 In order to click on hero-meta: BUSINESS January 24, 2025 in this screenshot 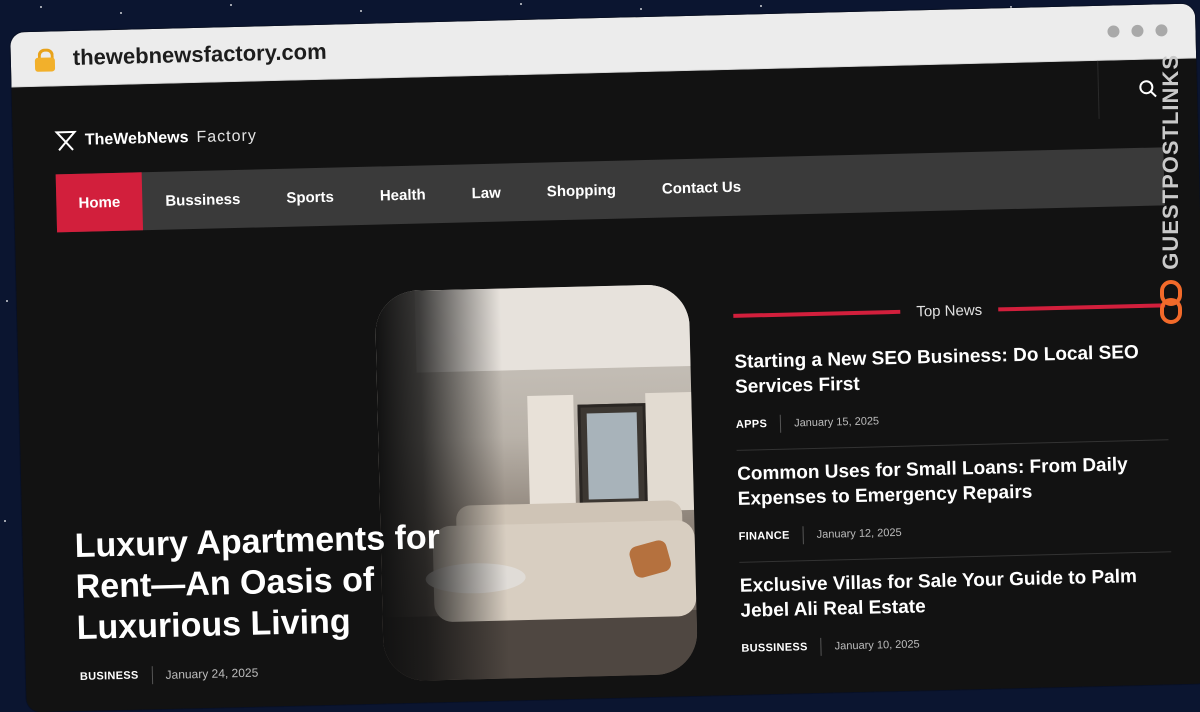, I will do `click(169, 675)`.